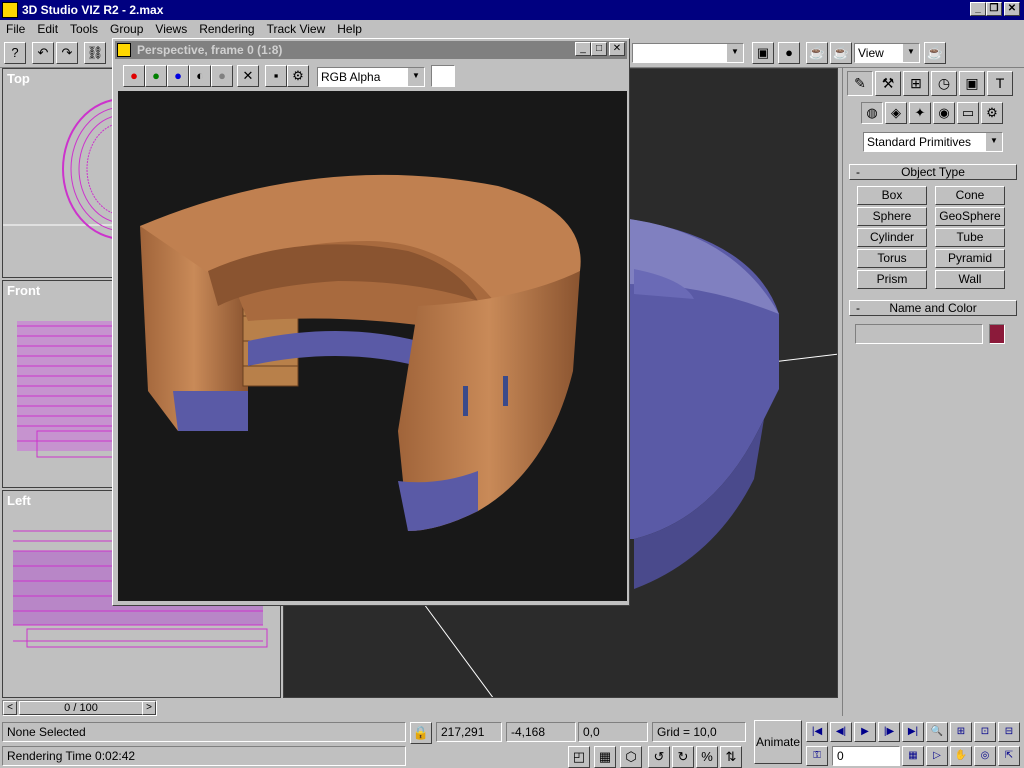 This screenshot has width=1024, height=768. What do you see at coordinates (222, 76) in the screenshot?
I see `alpha-channel-icon: ●` at bounding box center [222, 76].